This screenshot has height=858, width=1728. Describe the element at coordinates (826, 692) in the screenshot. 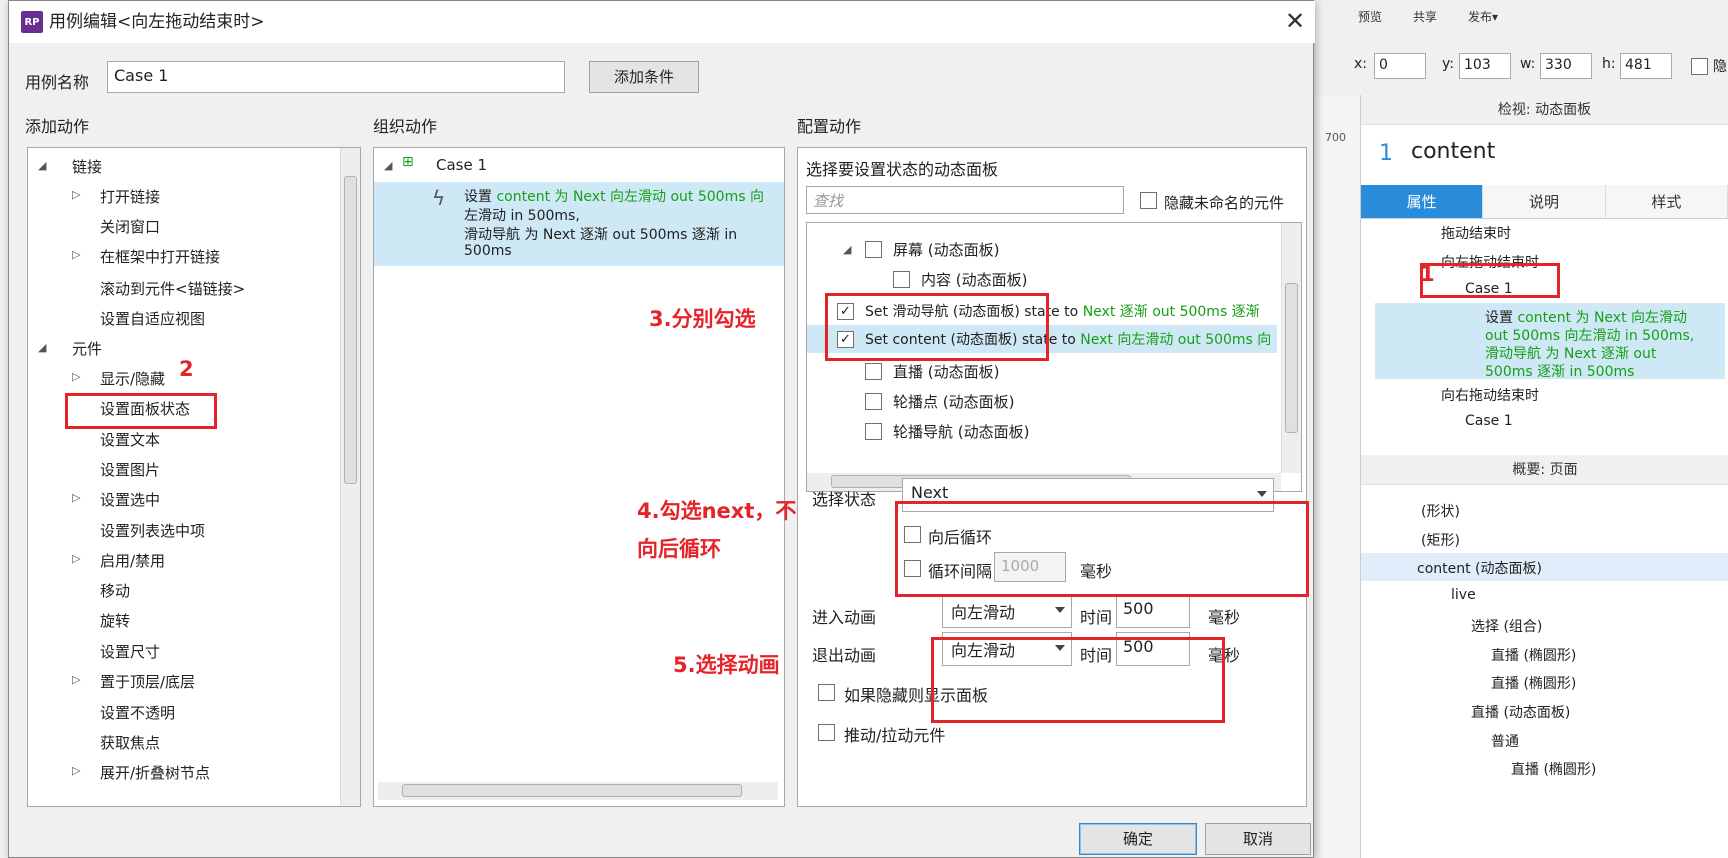

I see `show-if-hidden-checkbox` at that location.